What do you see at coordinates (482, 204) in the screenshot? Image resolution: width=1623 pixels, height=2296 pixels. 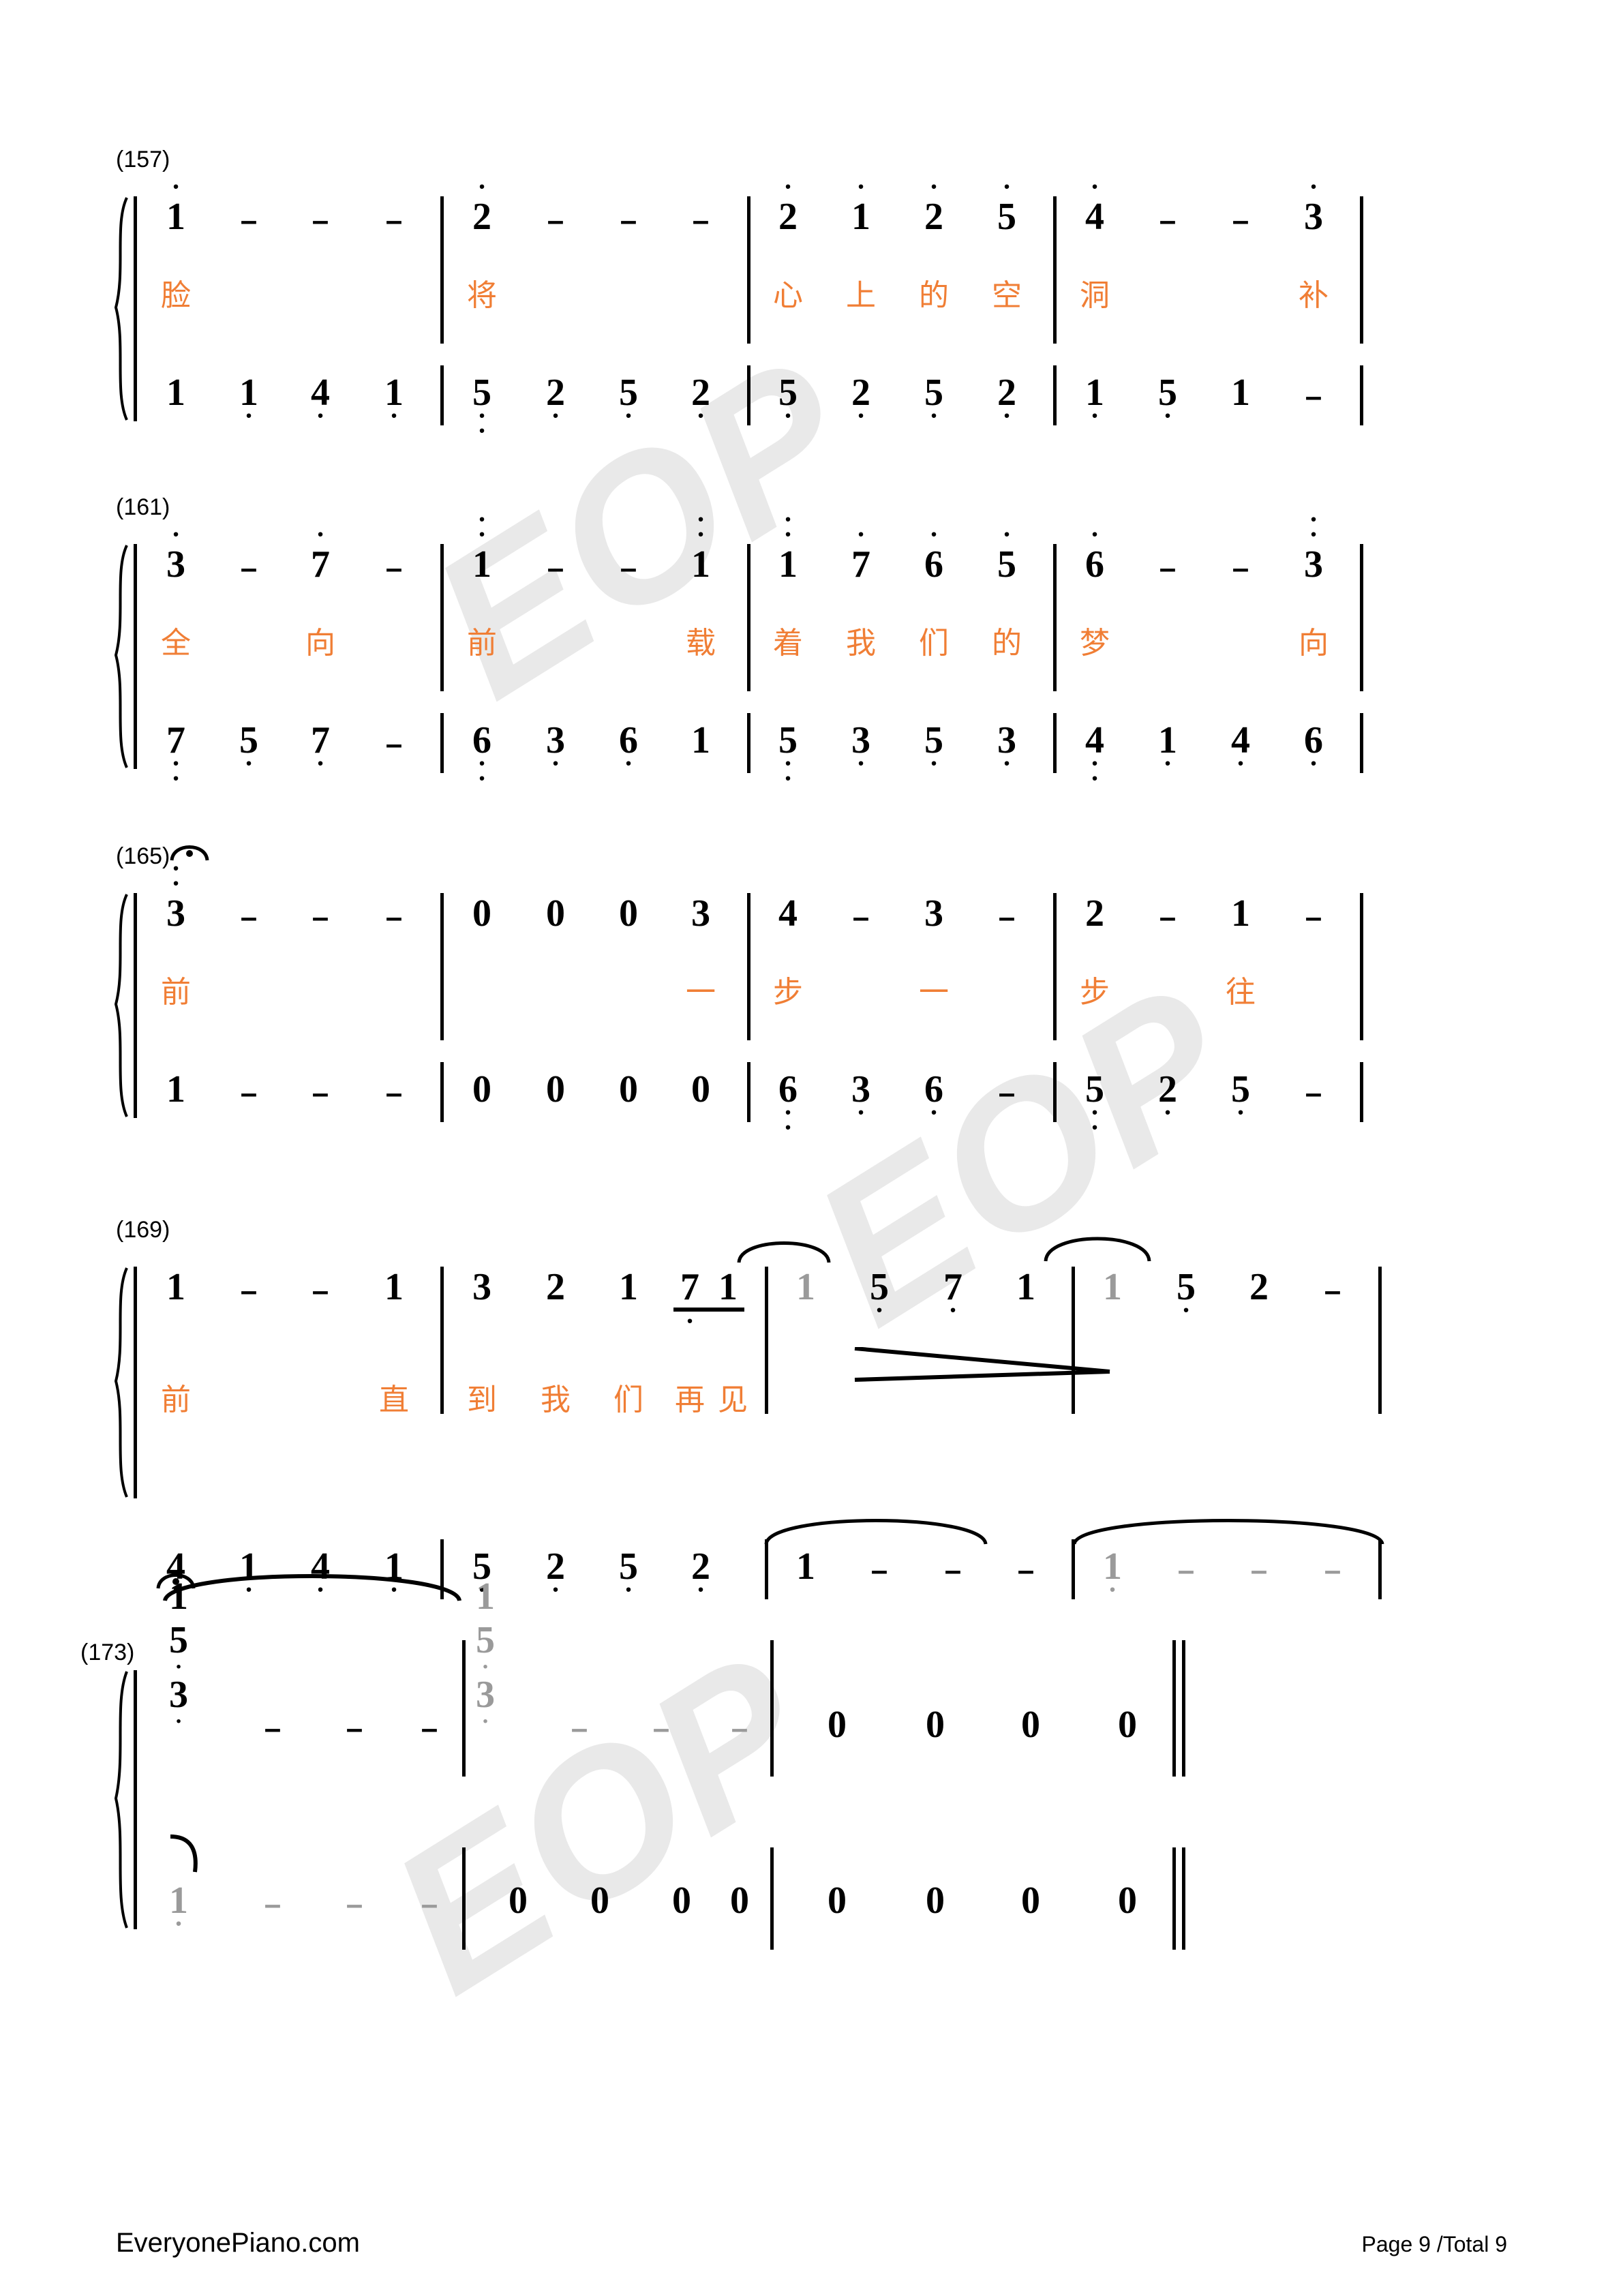 I see `note: · 2` at bounding box center [482, 204].